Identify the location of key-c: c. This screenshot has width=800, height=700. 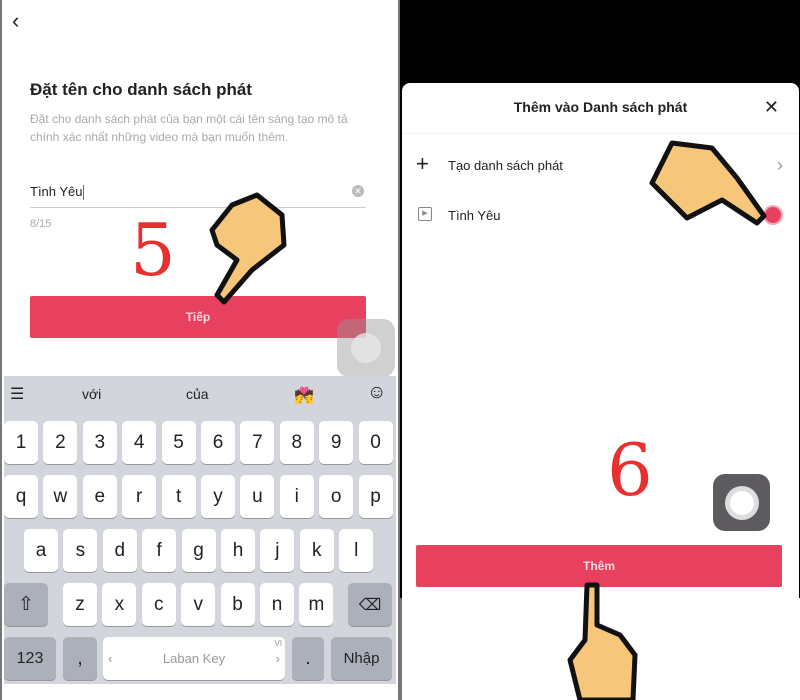
(158, 604).